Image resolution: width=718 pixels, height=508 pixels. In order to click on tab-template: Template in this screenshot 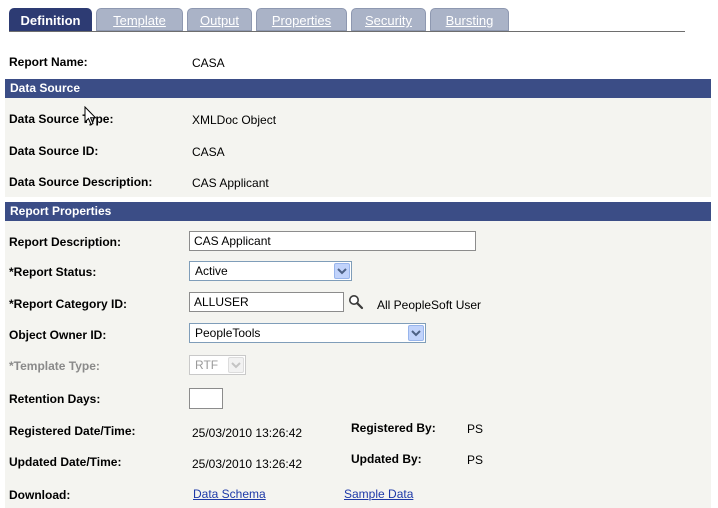, I will do `click(139, 19)`.